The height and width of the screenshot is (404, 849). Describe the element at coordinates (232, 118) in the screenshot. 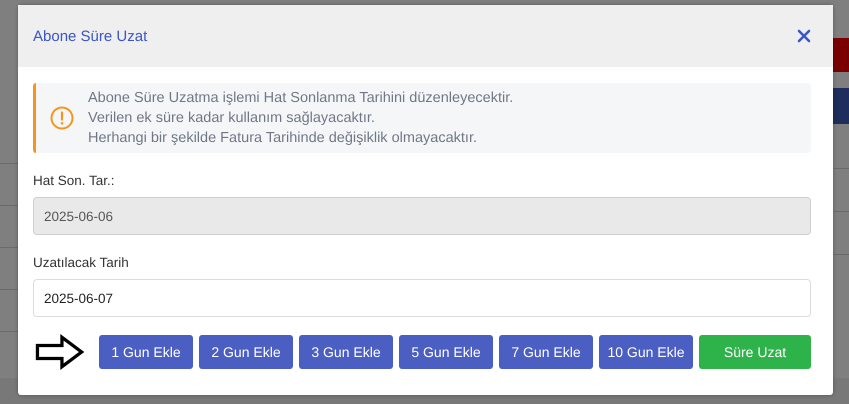

I see `alert-text: Verilen ek süre kadar kullanım sağlayacaktır.` at that location.